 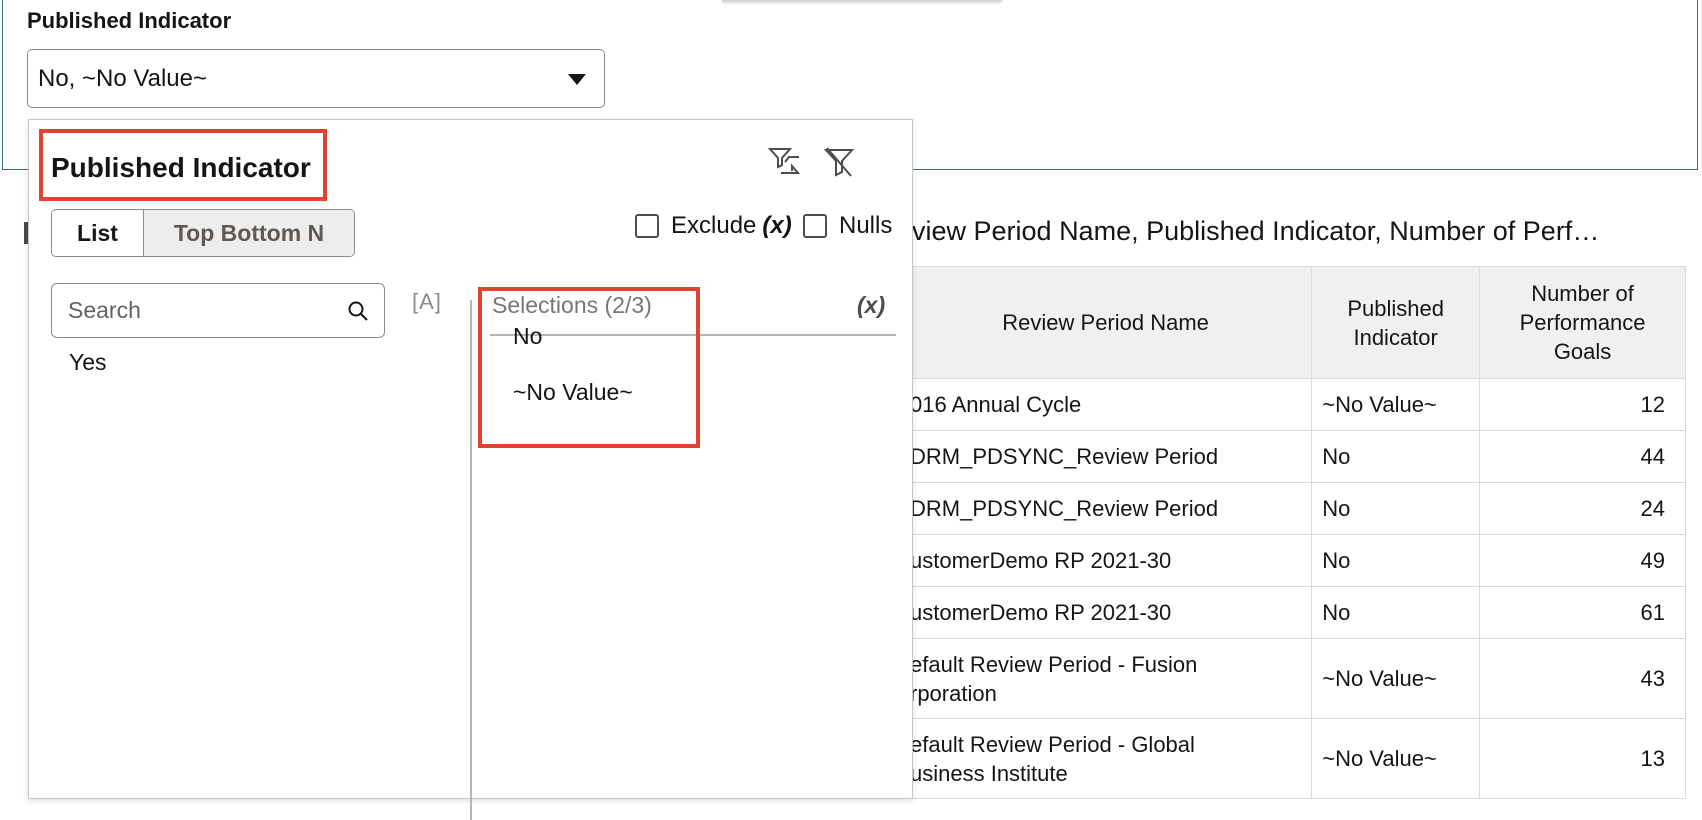 What do you see at coordinates (1582, 508) in the screenshot?
I see `table-cell: 24` at bounding box center [1582, 508].